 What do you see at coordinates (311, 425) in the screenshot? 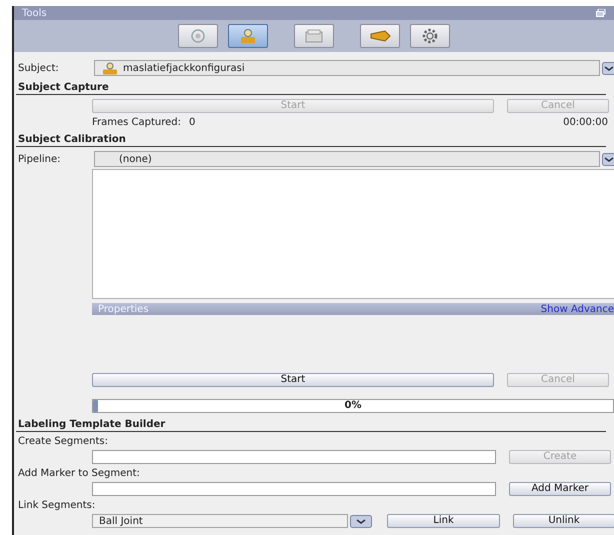
I see `section-header: Labeling Template Builder` at bounding box center [311, 425].